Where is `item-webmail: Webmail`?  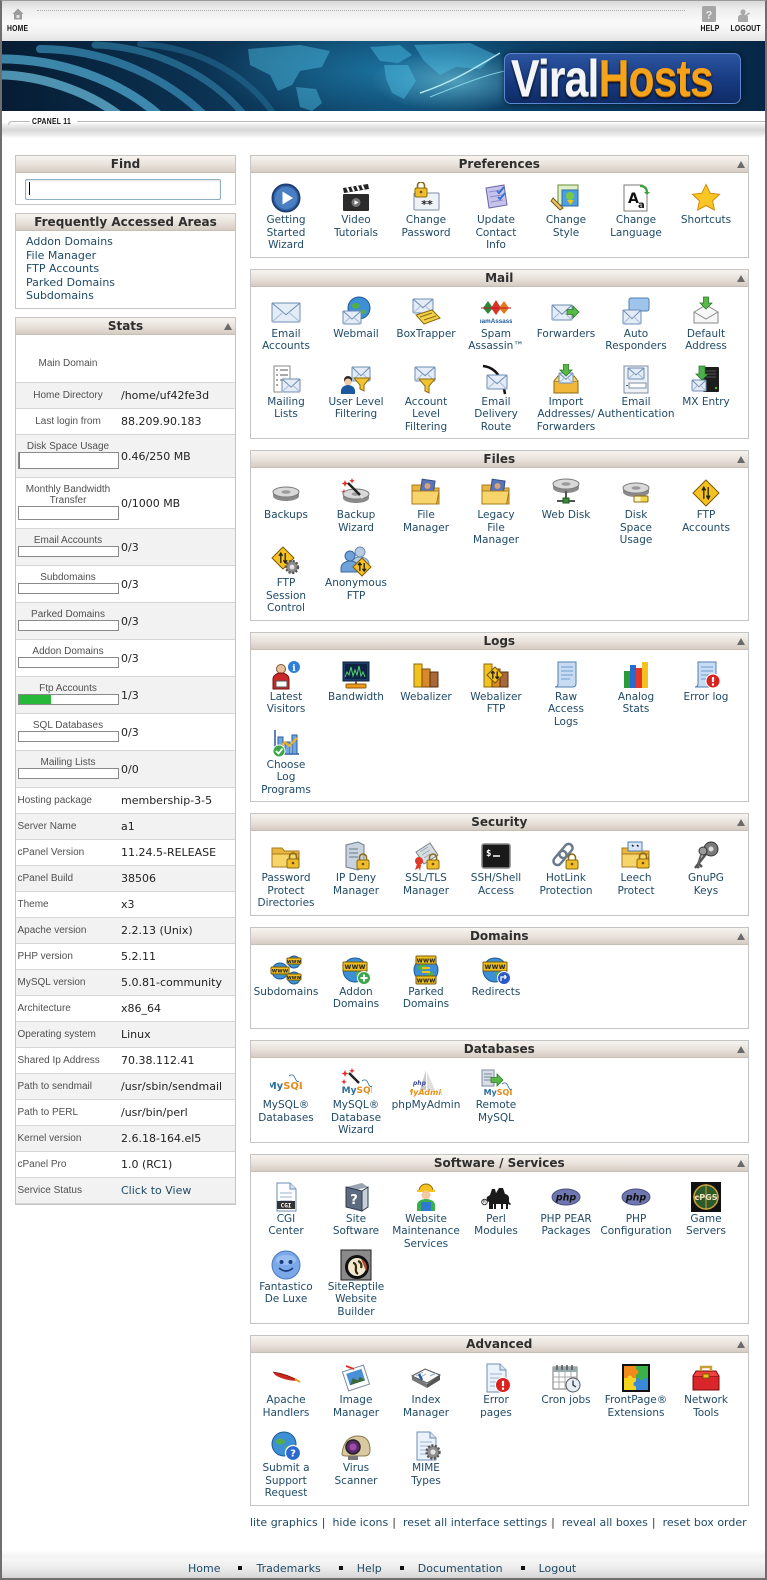
item-webmail: Webmail is located at coordinates (356, 330).